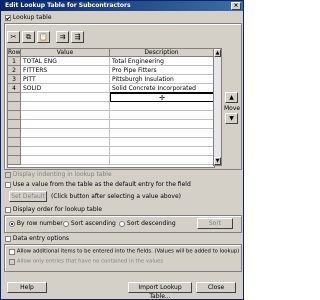  Describe the element at coordinates (41, 238) in the screenshot. I see `data-entry-label: Data entry options` at that location.